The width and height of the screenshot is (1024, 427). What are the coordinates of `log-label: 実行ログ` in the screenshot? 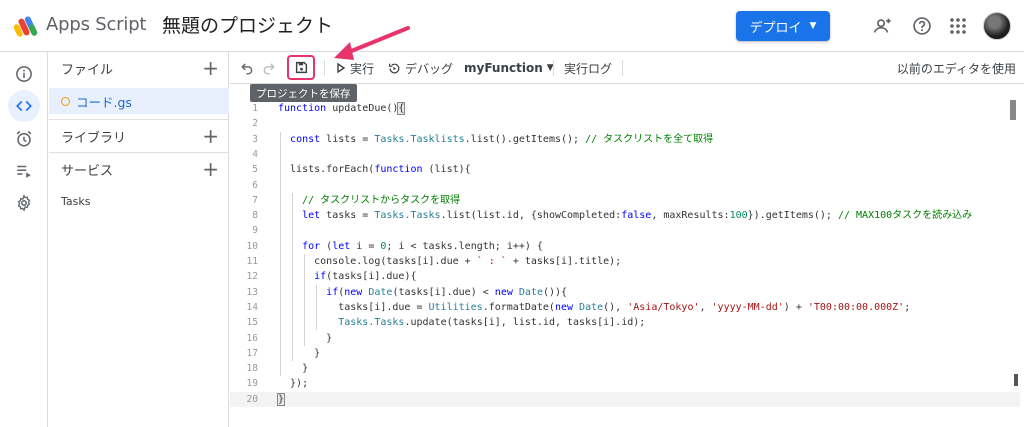 It's located at (588, 68).